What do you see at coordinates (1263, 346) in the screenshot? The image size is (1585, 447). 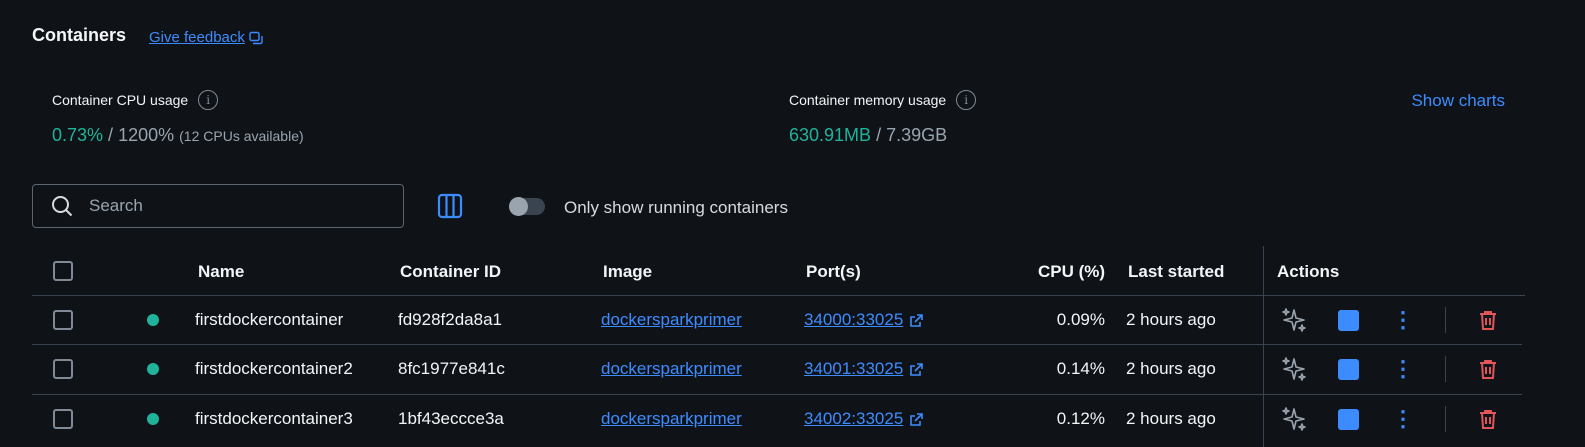 I see `actions-column-divider` at bounding box center [1263, 346].